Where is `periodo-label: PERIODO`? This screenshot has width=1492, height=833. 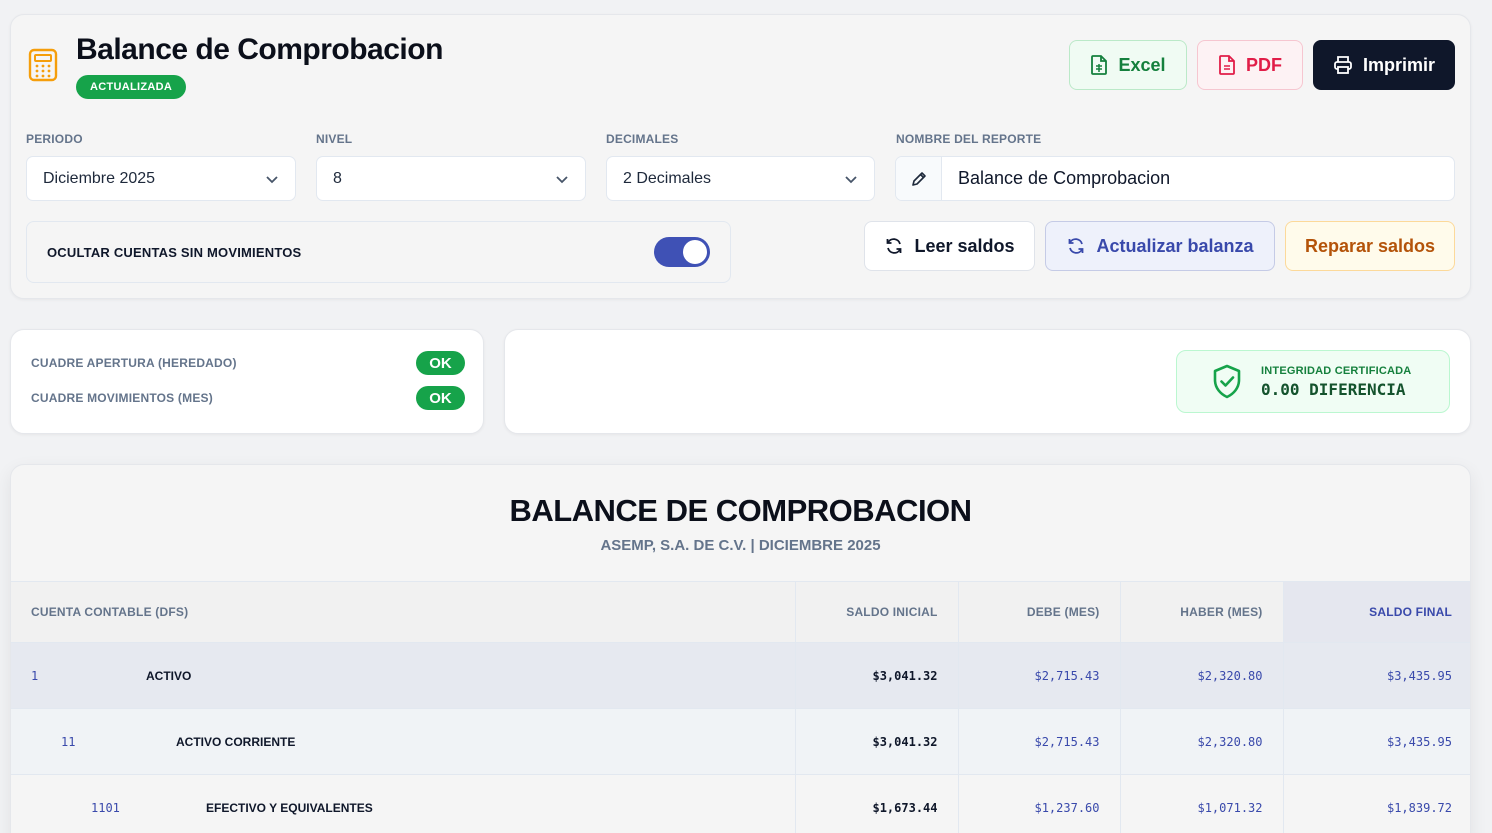
periodo-label: PERIODO is located at coordinates (54, 139).